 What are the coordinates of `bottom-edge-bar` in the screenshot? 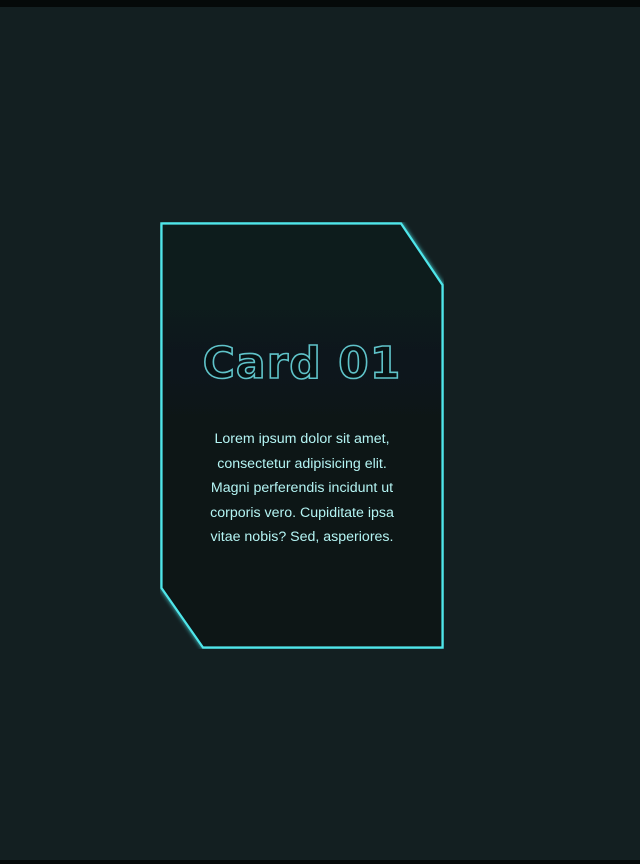 It's located at (320, 862).